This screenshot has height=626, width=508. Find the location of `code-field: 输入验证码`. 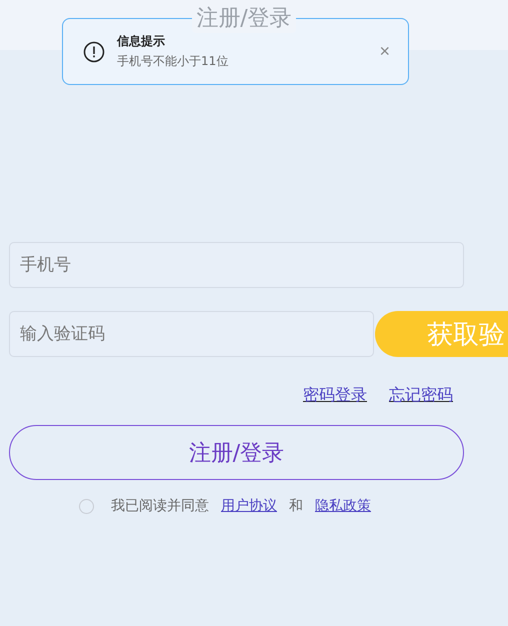

code-field: 输入验证码 is located at coordinates (191, 334).